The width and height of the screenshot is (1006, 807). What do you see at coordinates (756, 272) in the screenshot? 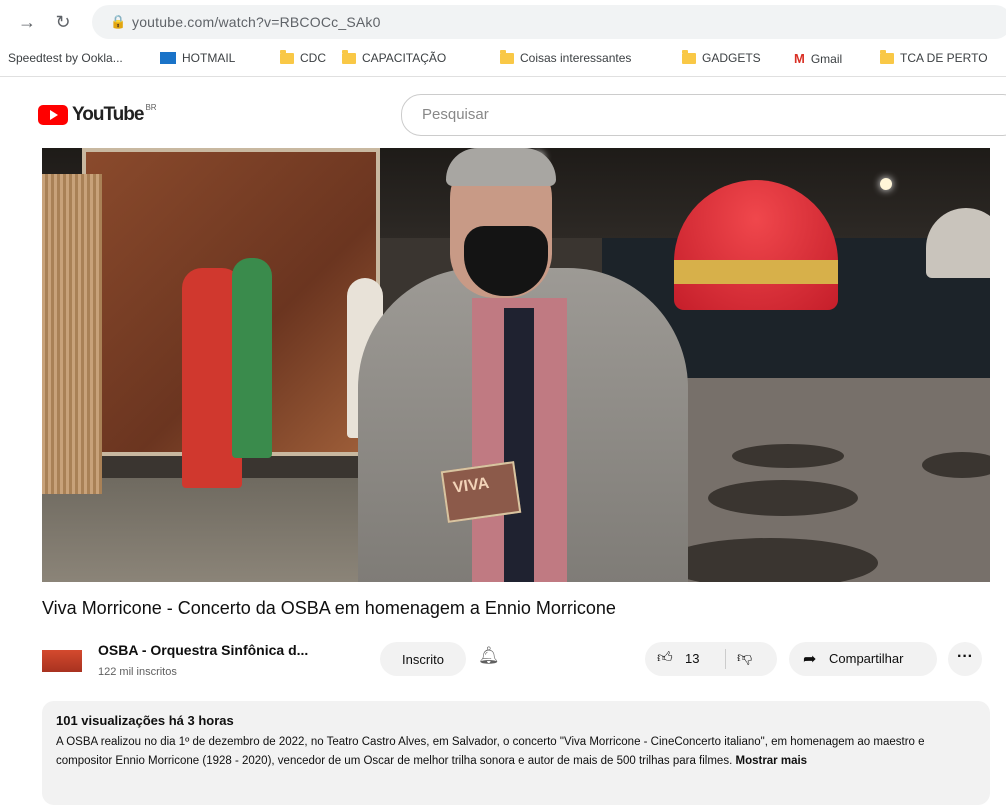
I see `video-scene-canopy-fringe` at bounding box center [756, 272].